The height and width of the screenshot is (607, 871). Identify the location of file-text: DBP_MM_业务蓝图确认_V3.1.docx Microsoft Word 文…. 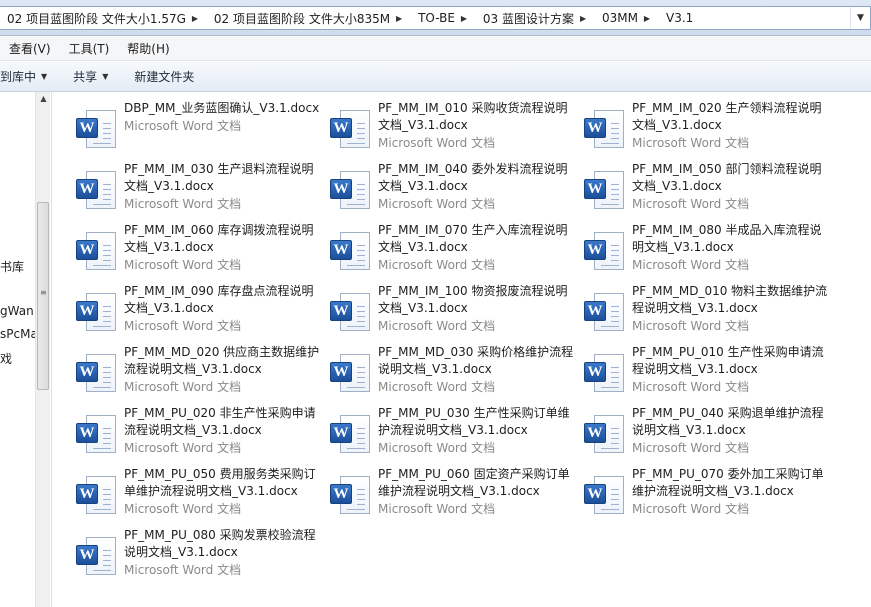
(222, 129).